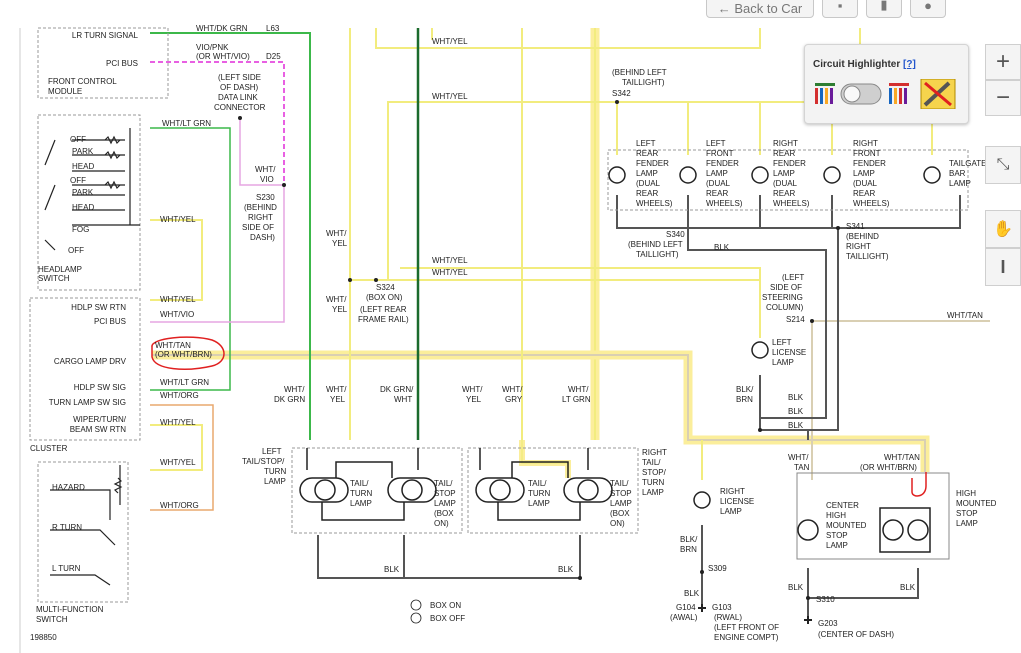  I want to click on label-wlg-a: WHT/, so click(578, 389).